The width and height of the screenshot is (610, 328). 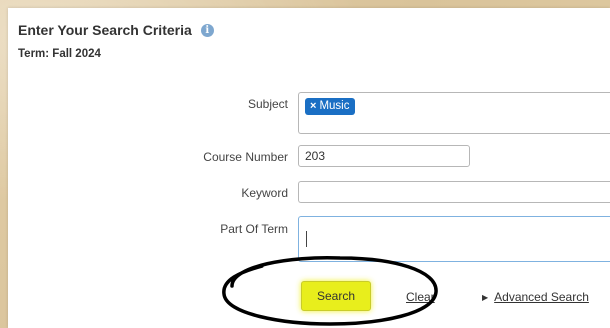 What do you see at coordinates (454, 113) in the screenshot?
I see `subject-field: × Music` at bounding box center [454, 113].